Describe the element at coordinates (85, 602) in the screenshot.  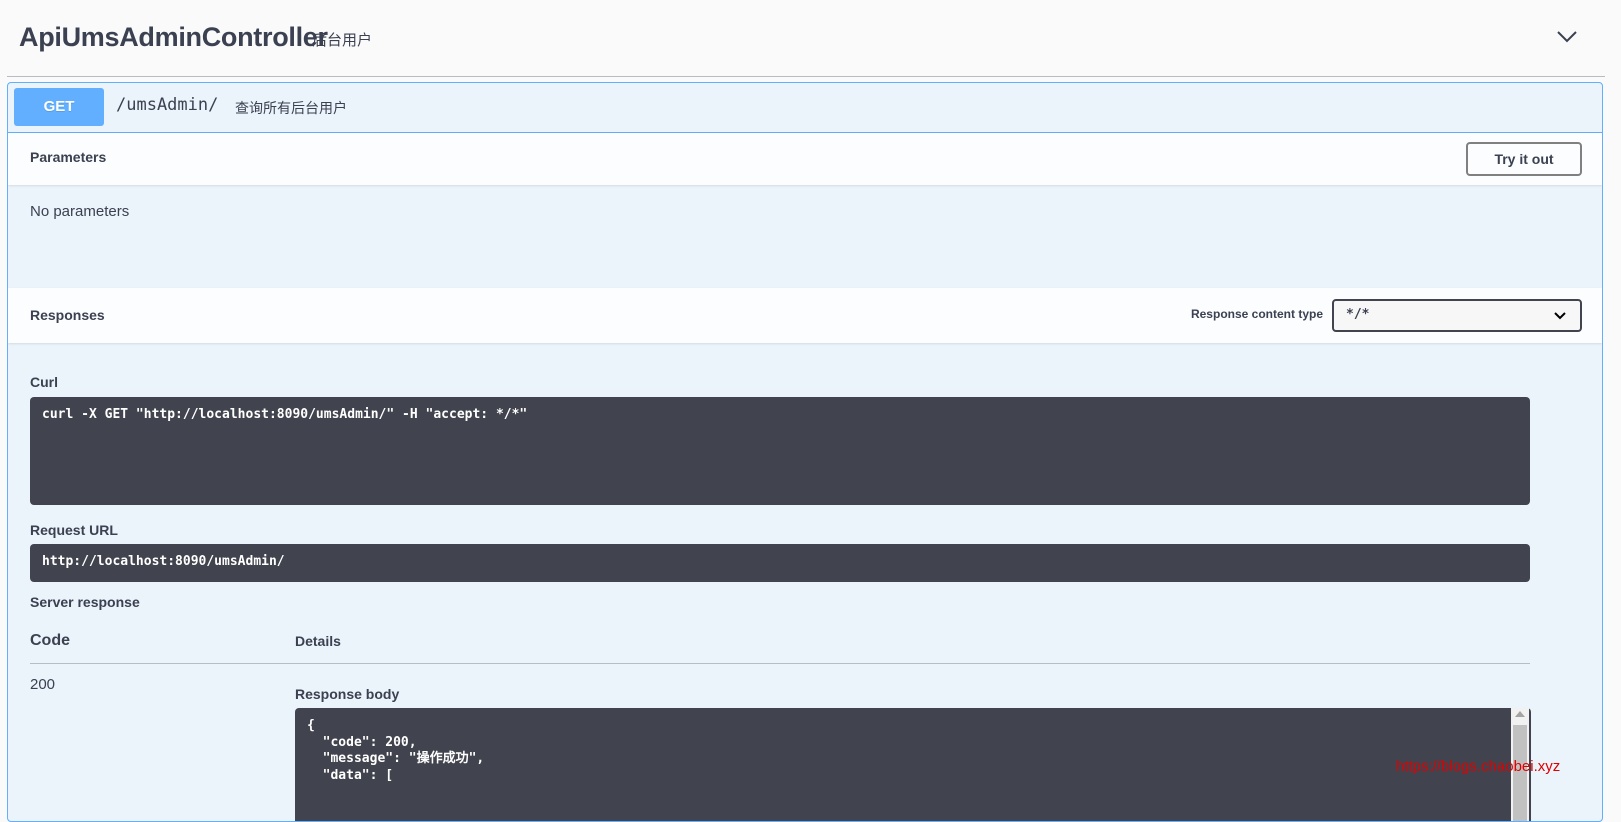
I see `server-response-label: Server response` at that location.